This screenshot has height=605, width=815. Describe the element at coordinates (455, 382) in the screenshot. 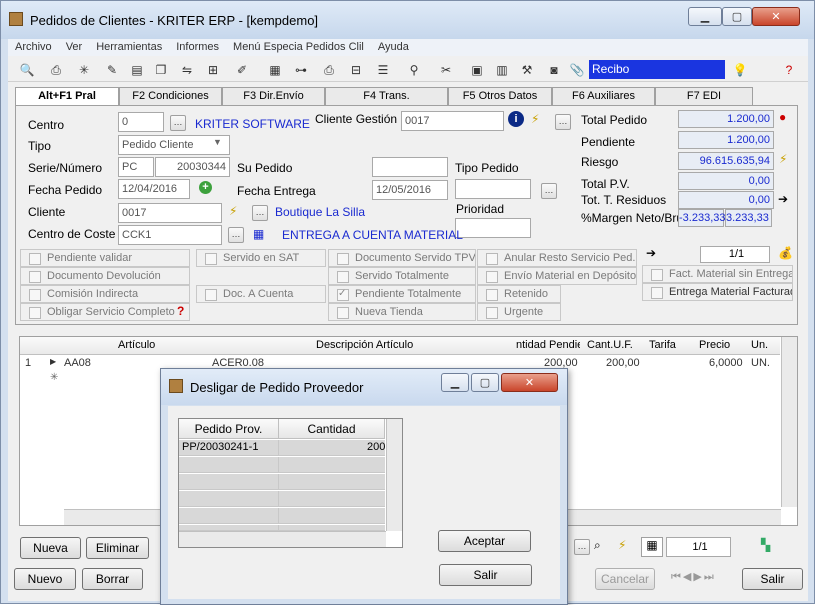

I see `dialog-minimize-button: ▁` at that location.